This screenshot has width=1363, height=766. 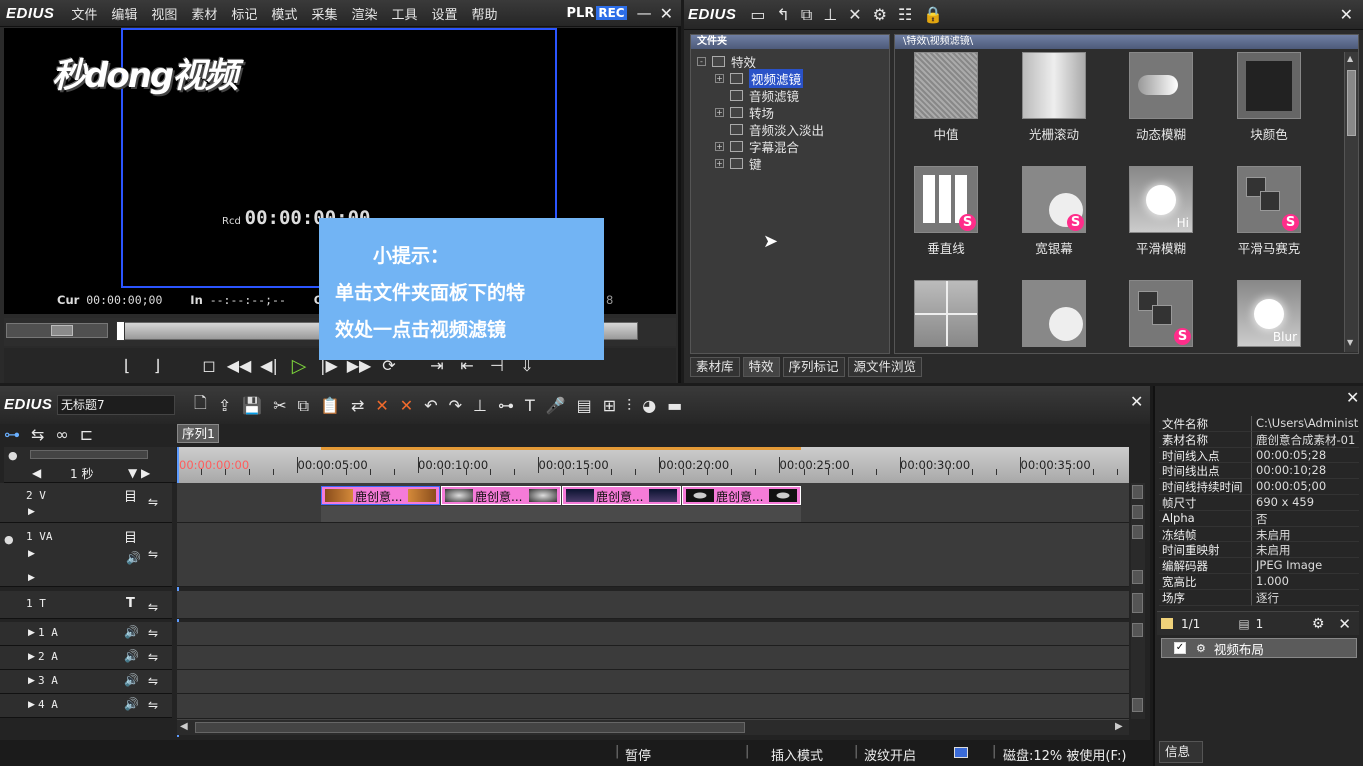 What do you see at coordinates (777, 129) in the screenshot?
I see `tree-item-audio-fade: 音频淡入淡出` at bounding box center [777, 129].